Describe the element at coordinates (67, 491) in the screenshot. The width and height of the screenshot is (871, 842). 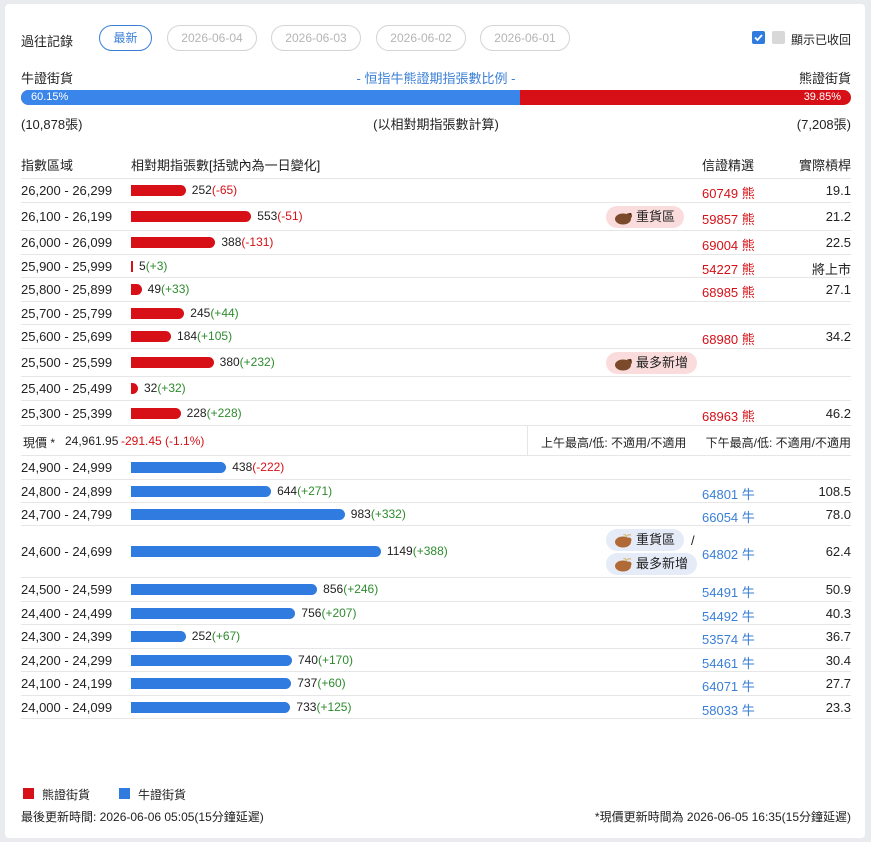
I see `index-range: 24,800 - 24,899` at that location.